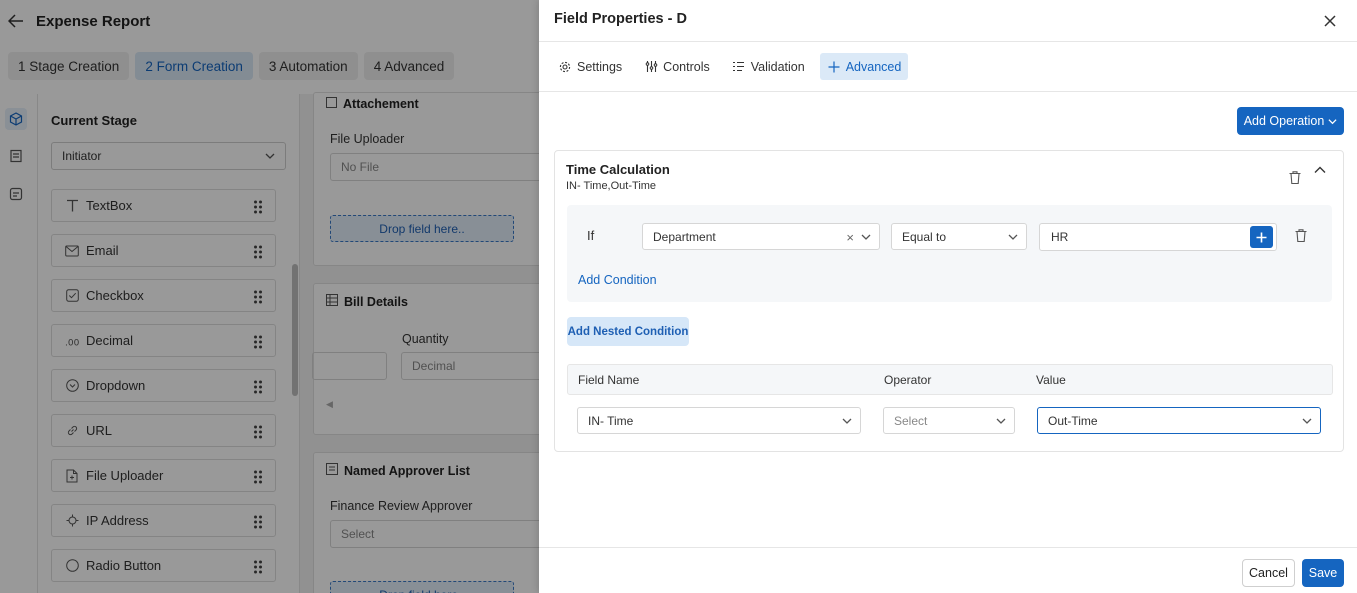  Describe the element at coordinates (686, 66) in the screenshot. I see `tab-controls-label: Controls` at that location.